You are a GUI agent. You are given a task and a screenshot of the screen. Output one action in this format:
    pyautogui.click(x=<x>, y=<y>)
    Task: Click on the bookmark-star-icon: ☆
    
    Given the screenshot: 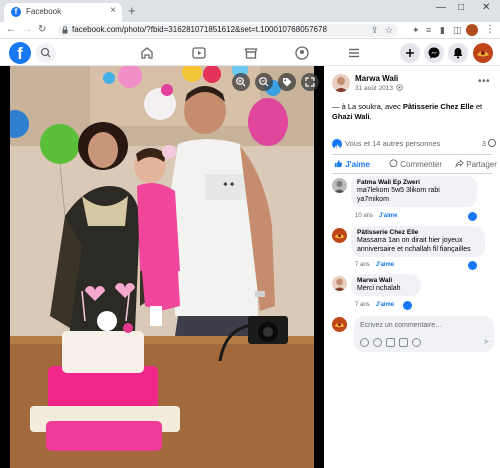 What is the action you would take?
    pyautogui.click(x=389, y=30)
    